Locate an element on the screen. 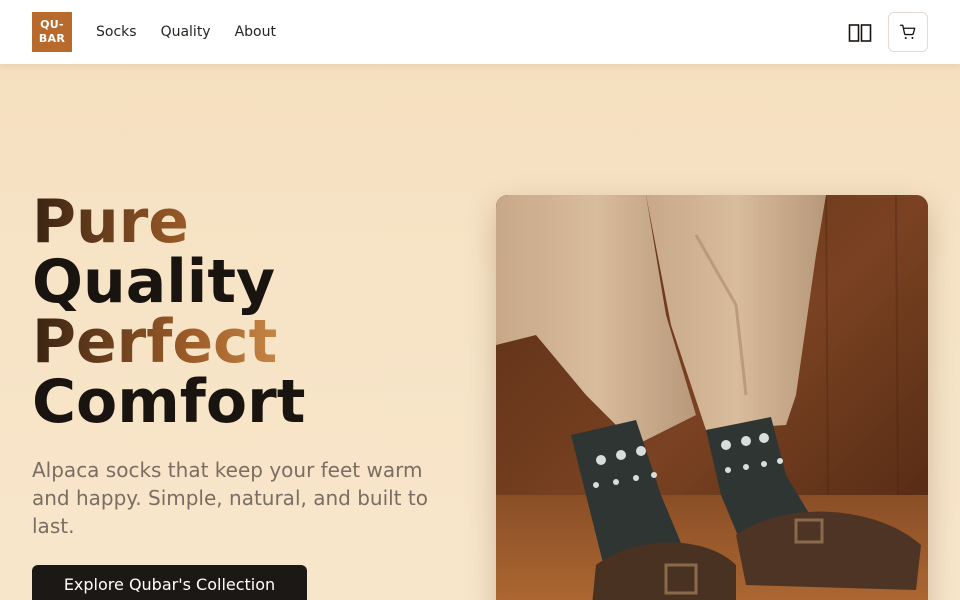  book-open-icon-glyph is located at coordinates (860, 33).